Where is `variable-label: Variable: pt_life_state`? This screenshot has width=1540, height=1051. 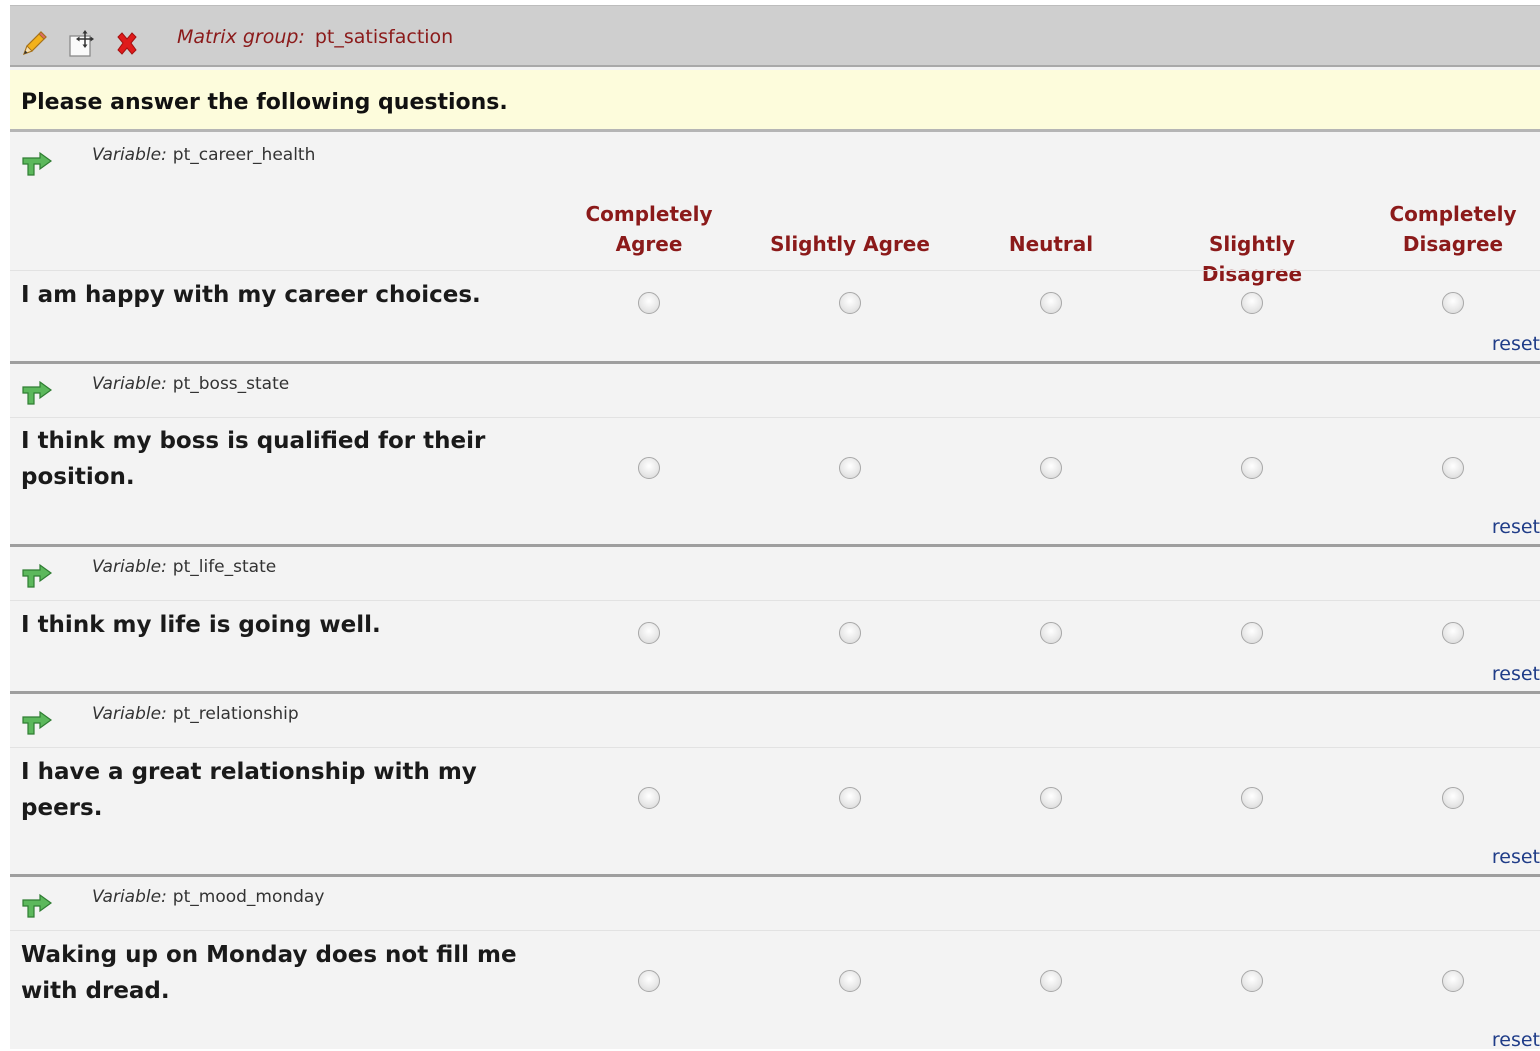 variable-label: Variable: pt_life_state is located at coordinates (184, 567).